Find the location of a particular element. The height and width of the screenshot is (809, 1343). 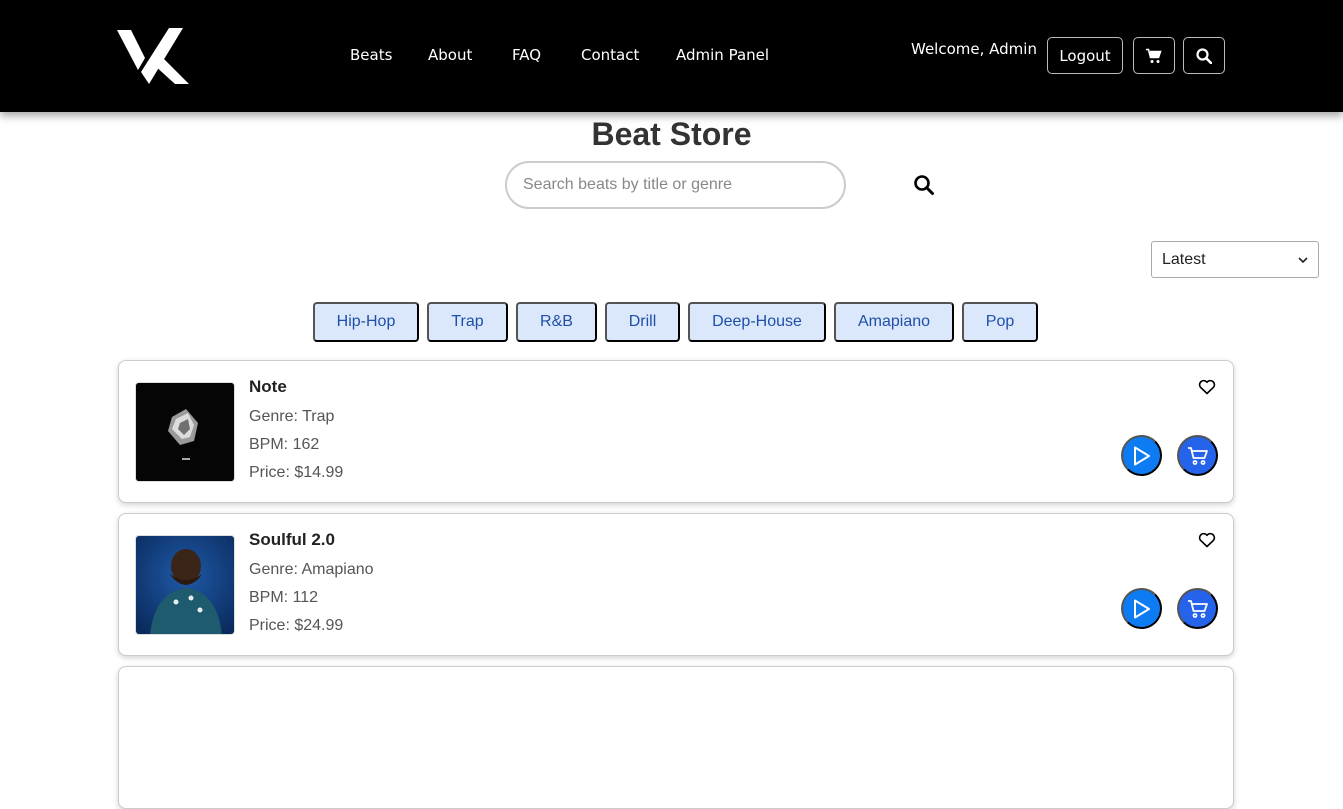

header-search-button is located at coordinates (1204, 55).